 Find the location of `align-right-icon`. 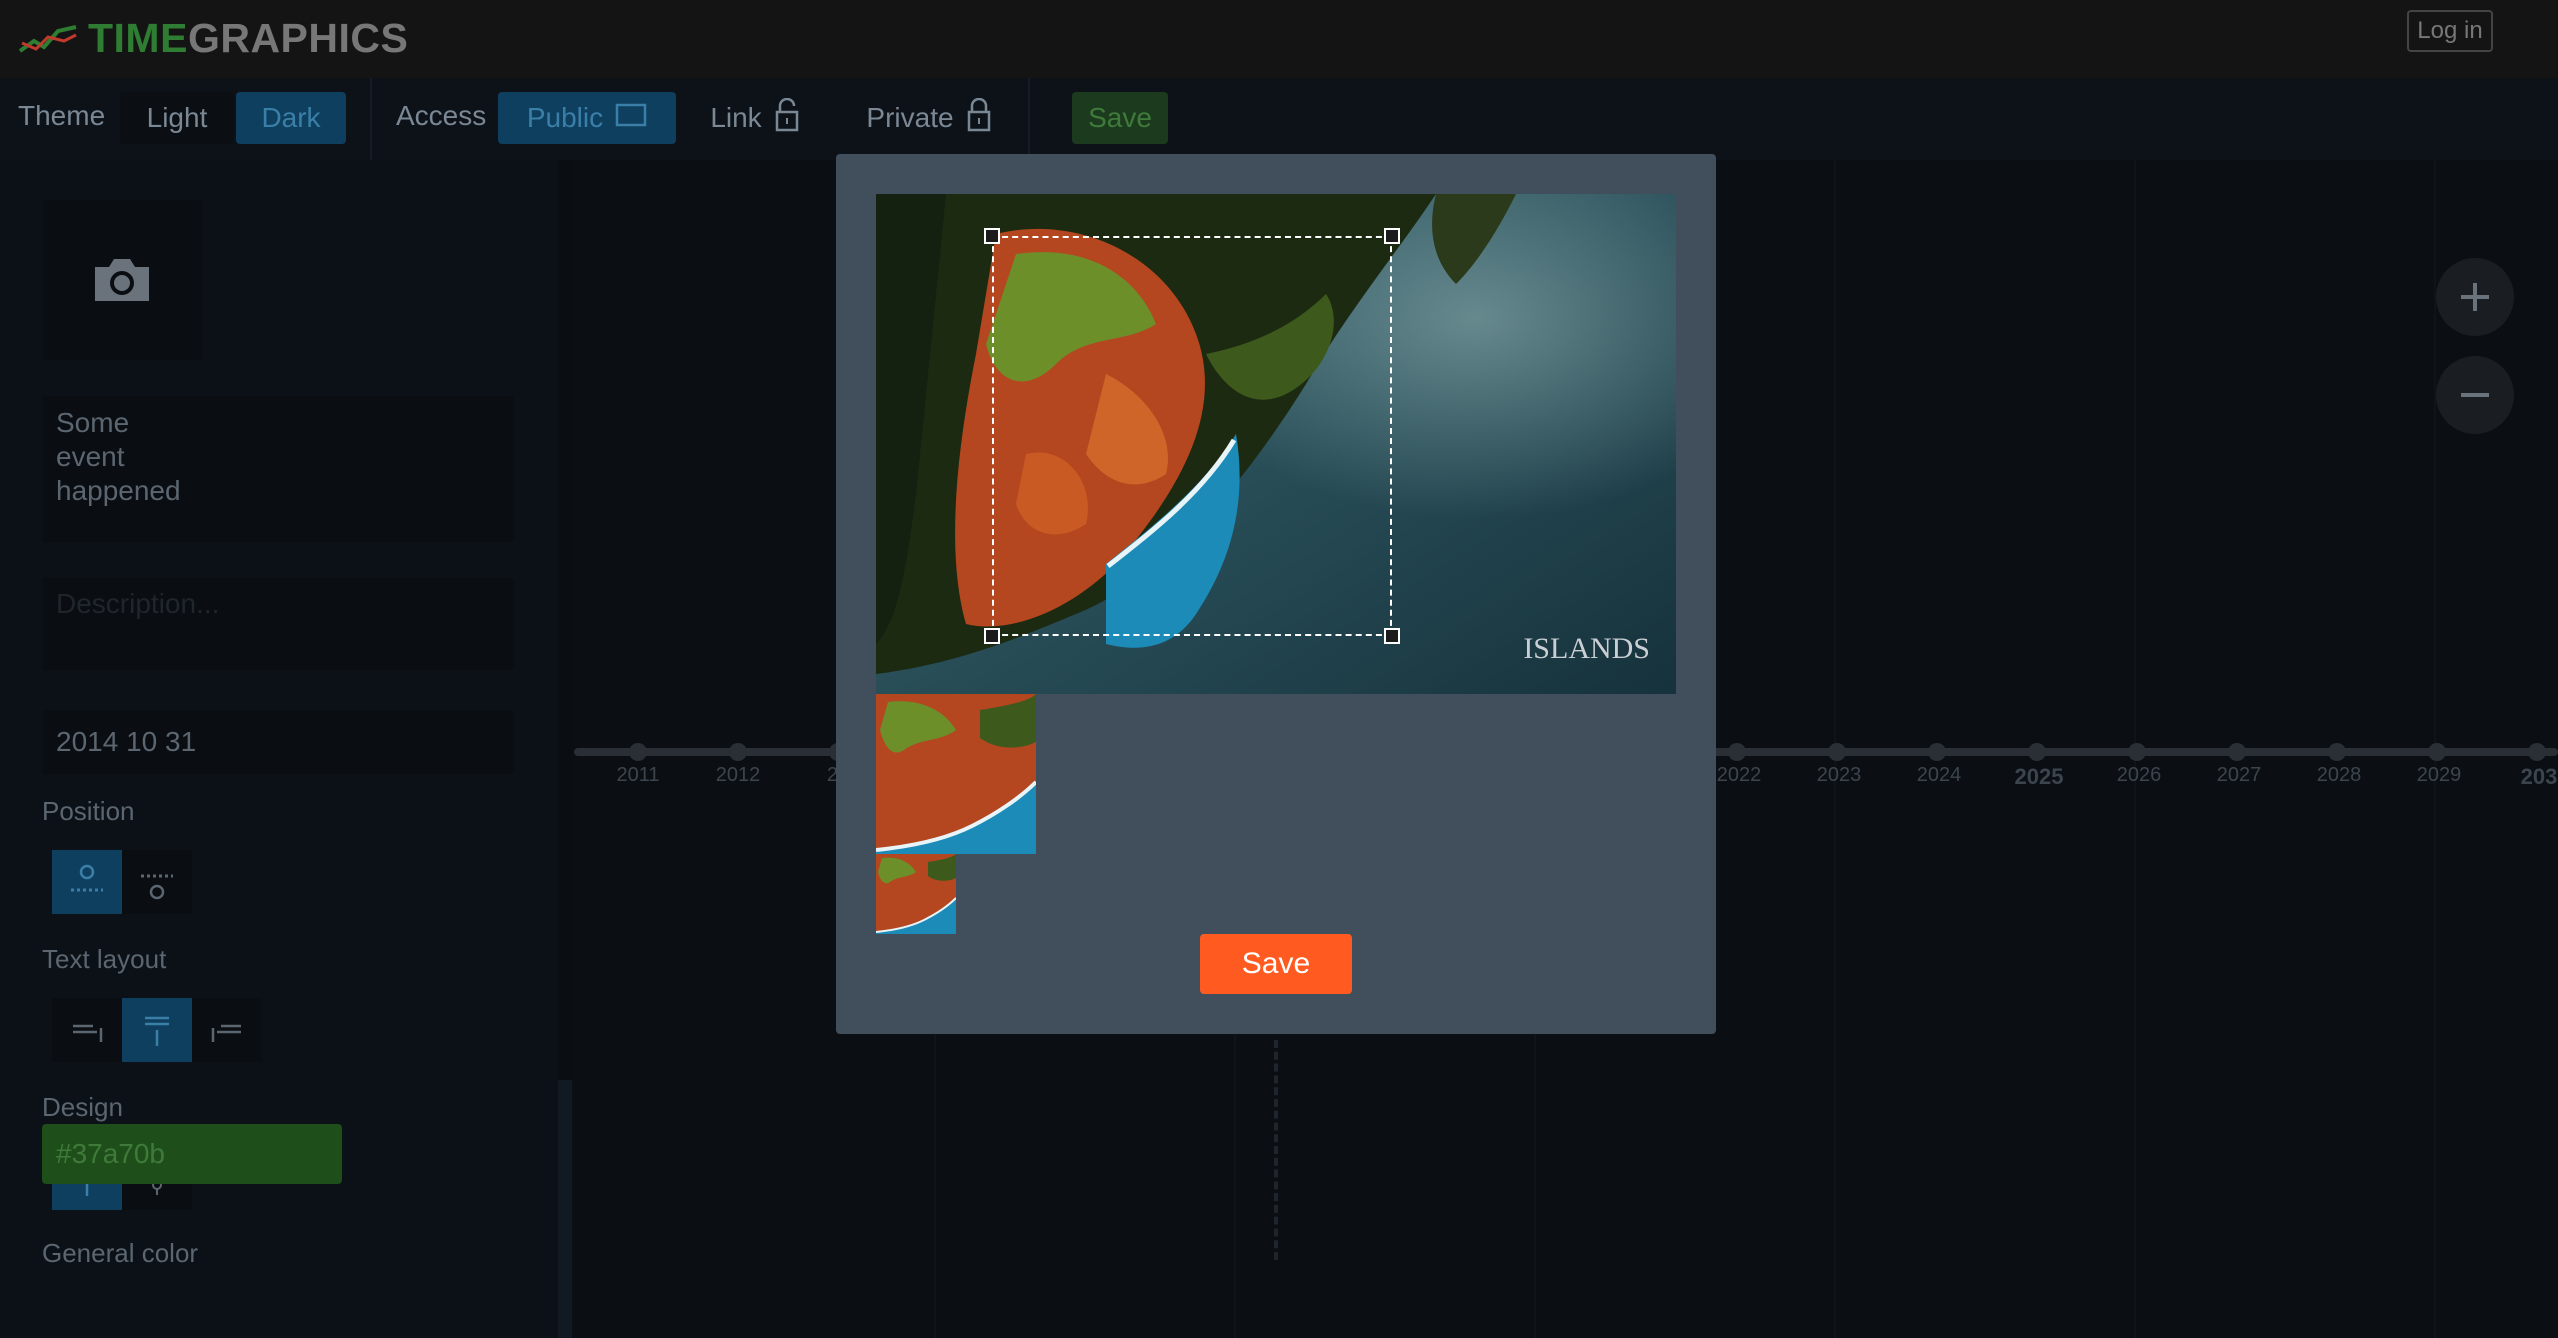

align-right-icon is located at coordinates (226, 1033).